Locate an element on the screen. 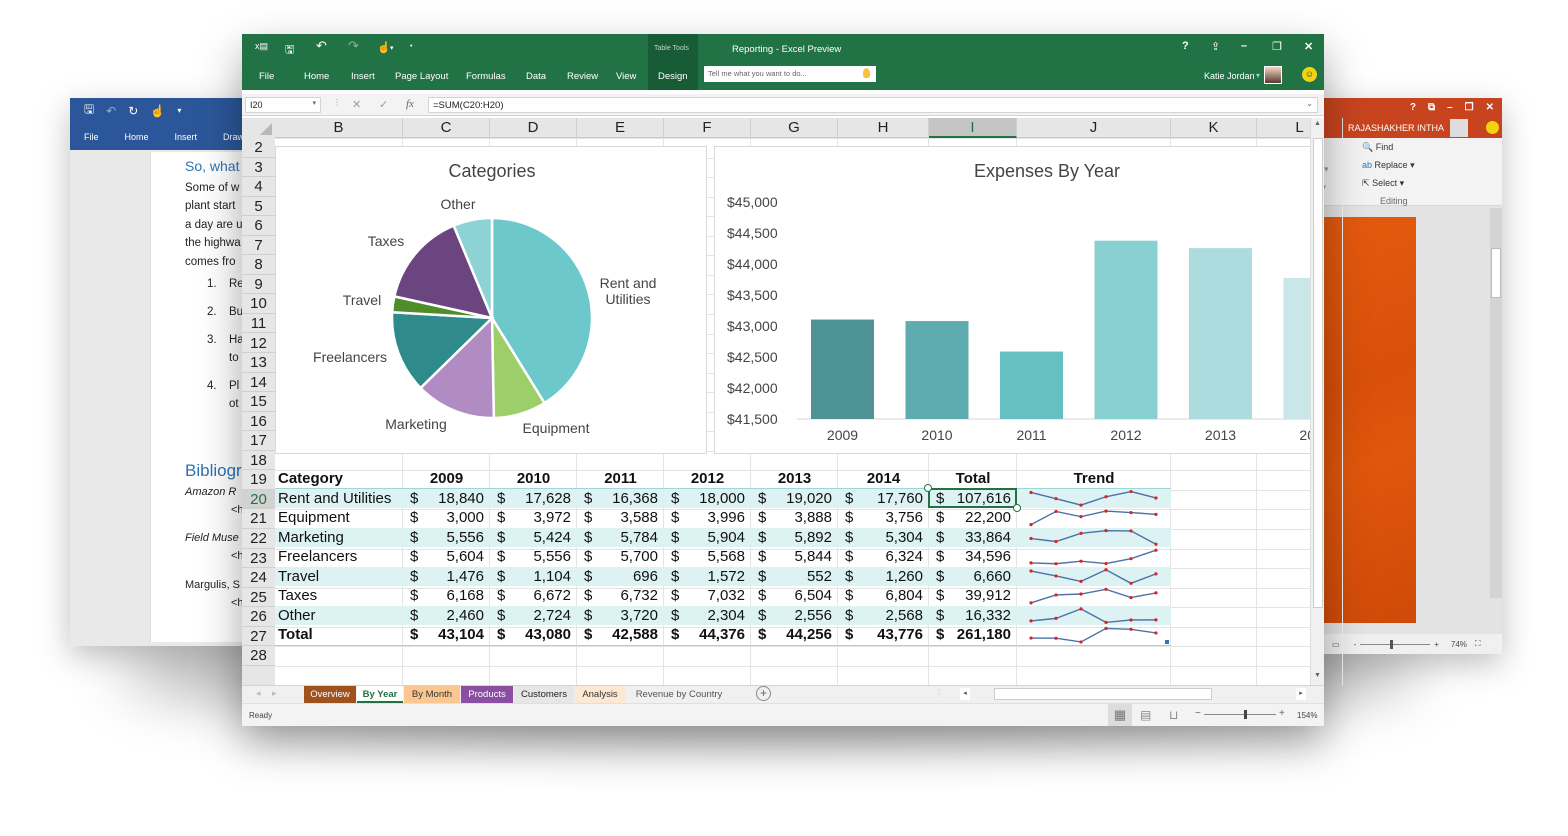 This screenshot has height=836, width=1568. value-cell: 17,628 is located at coordinates (530, 499).